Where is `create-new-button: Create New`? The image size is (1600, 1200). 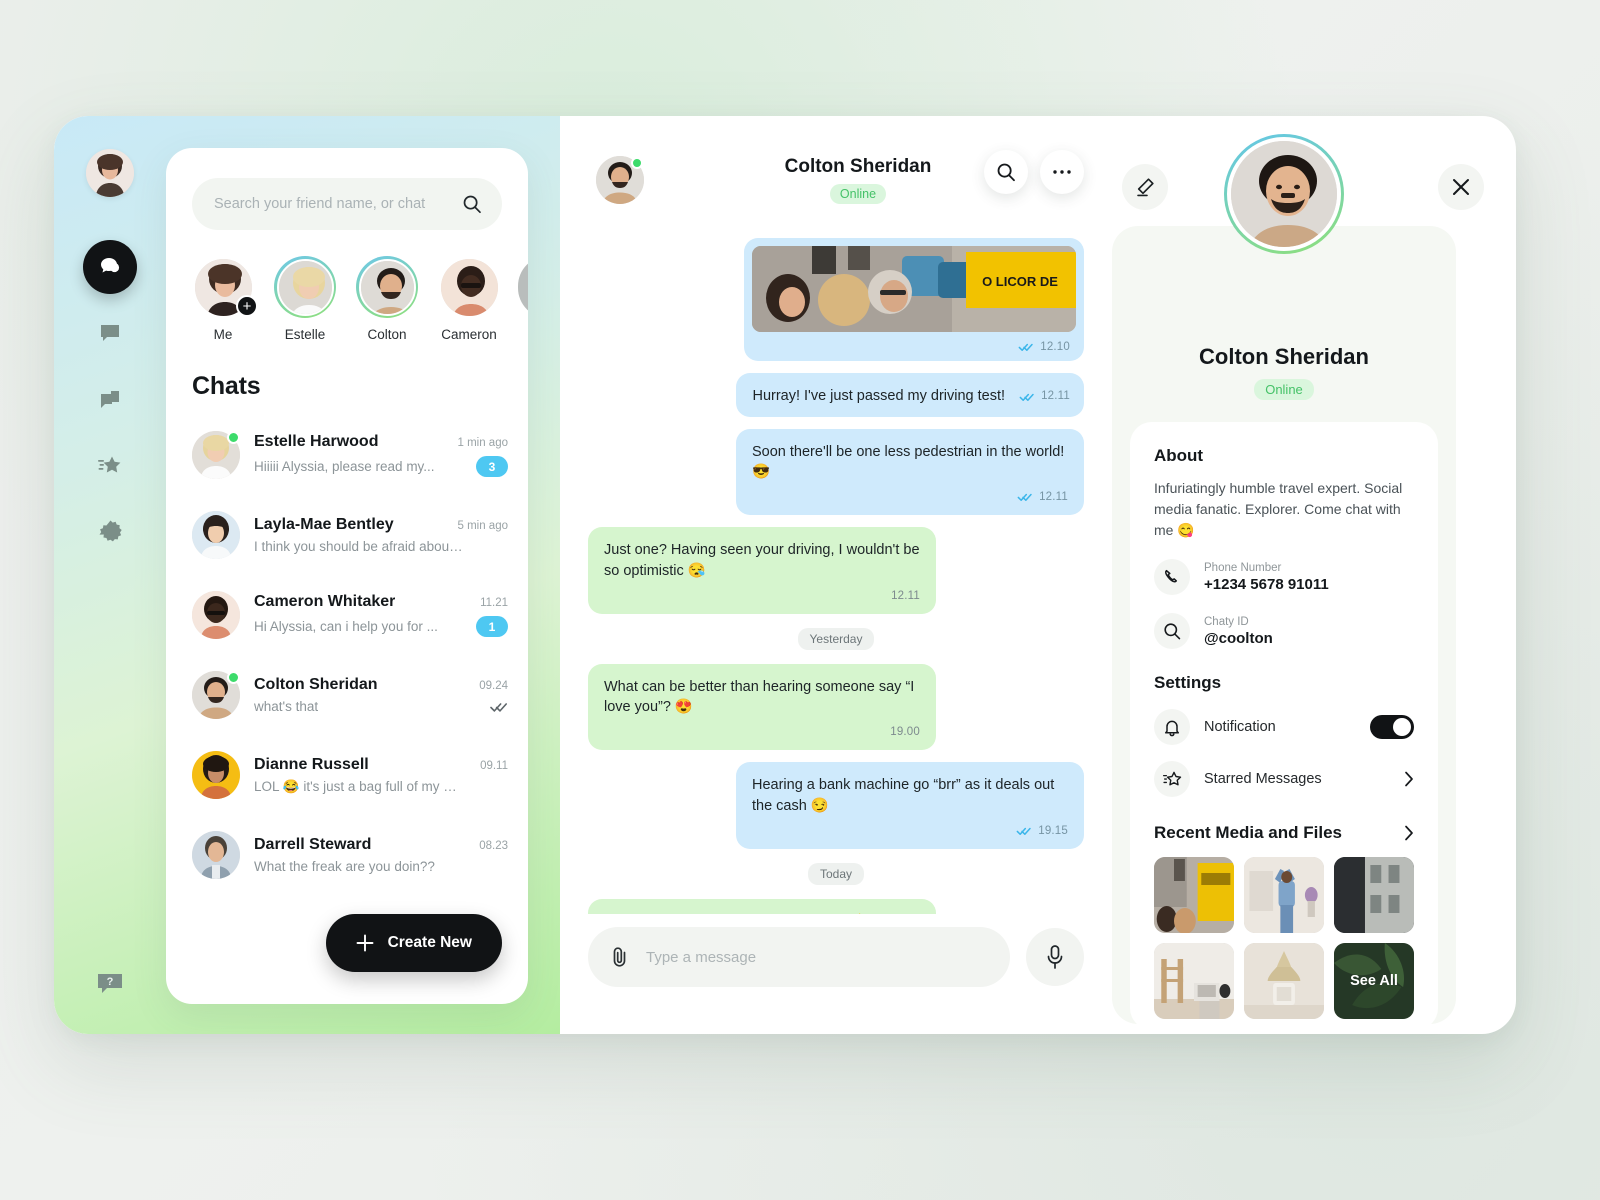 create-new-button: Create New is located at coordinates (413, 943).